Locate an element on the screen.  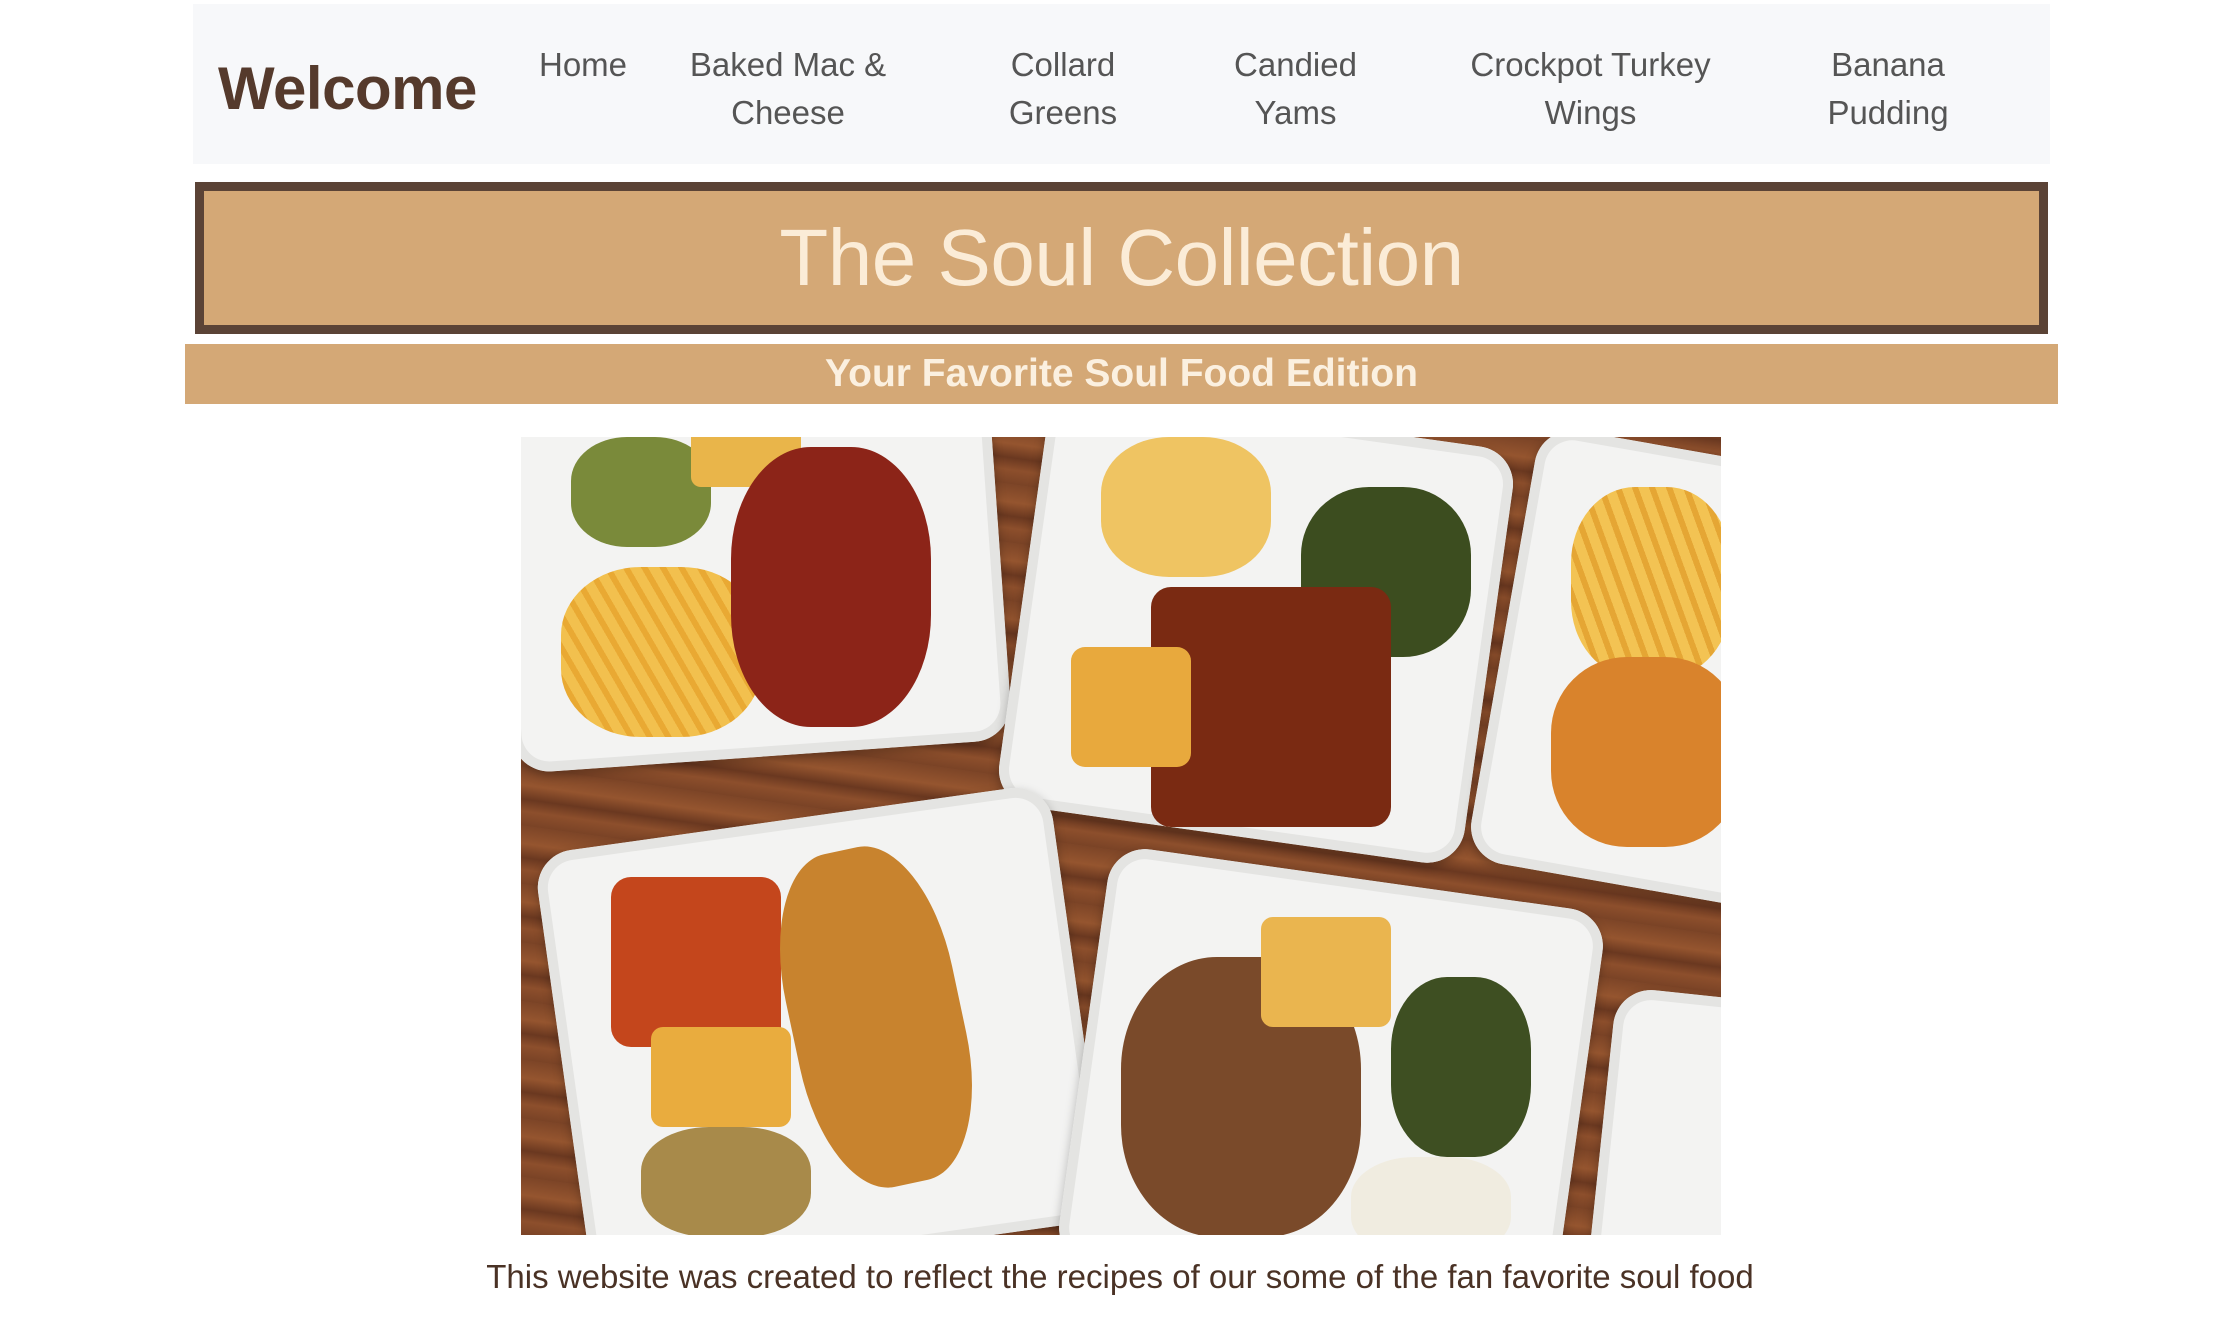
nav-candied-yams: Candied Yams is located at coordinates (1295, 89).